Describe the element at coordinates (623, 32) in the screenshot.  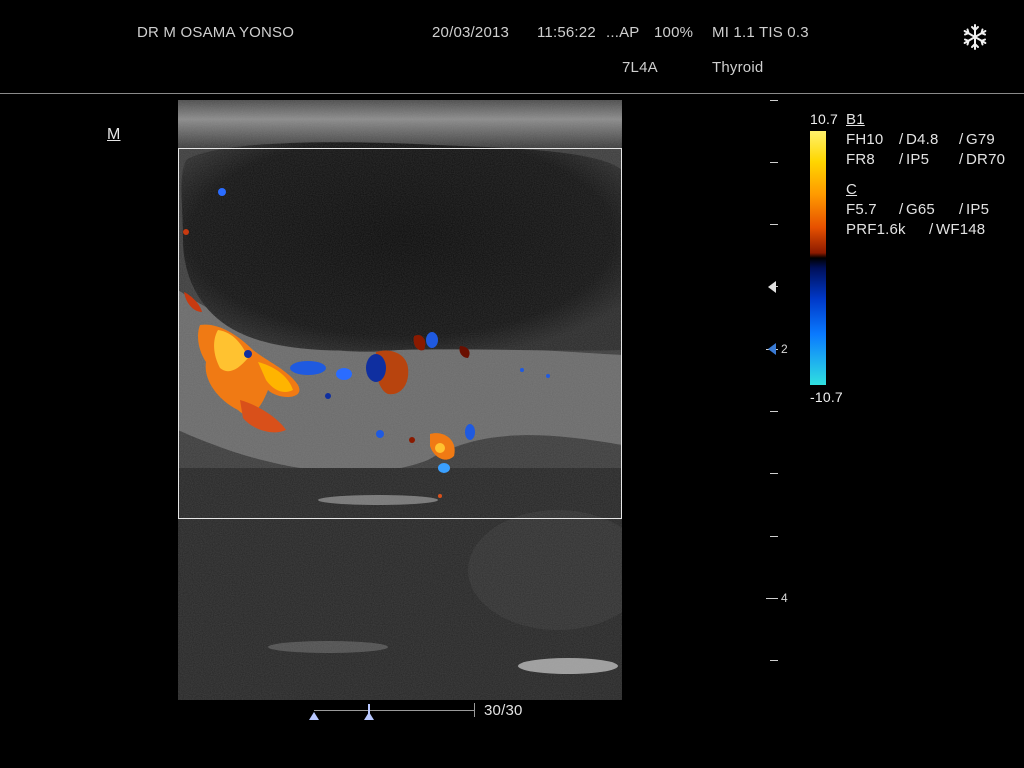
I see `mode-indicator: ...AP` at that location.